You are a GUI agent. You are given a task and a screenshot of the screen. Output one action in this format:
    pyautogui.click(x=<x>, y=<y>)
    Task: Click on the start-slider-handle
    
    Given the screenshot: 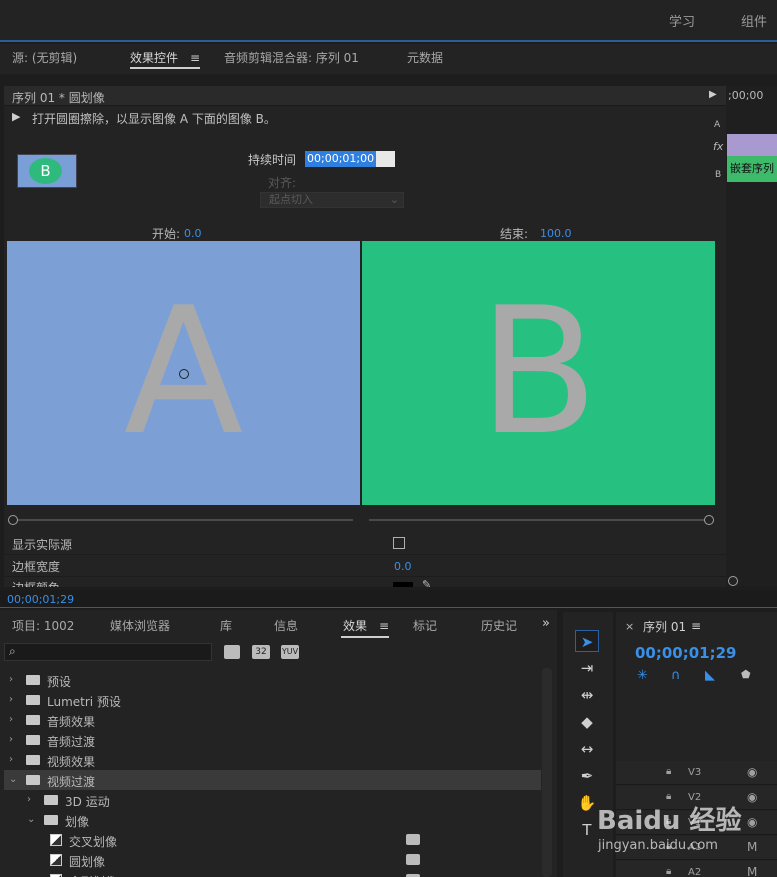 What is the action you would take?
    pyautogui.click(x=13, y=520)
    